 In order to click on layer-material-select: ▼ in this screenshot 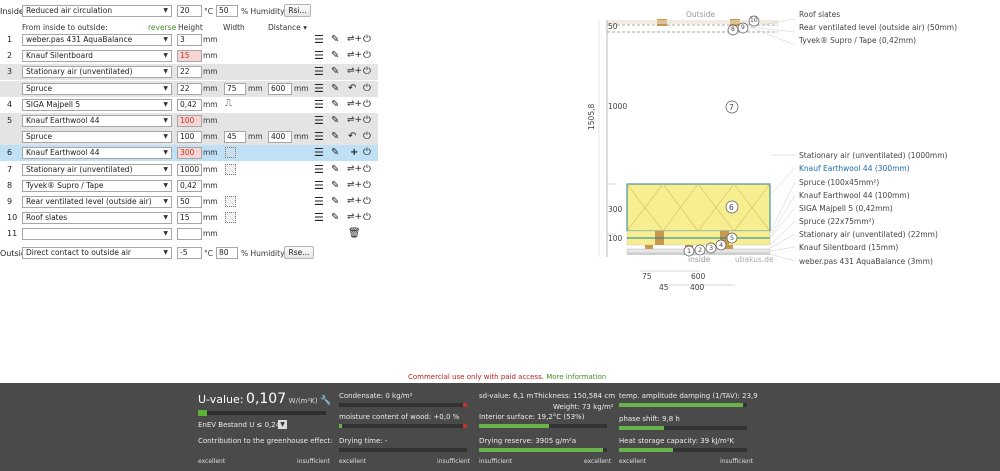, I will do `click(97, 234)`.